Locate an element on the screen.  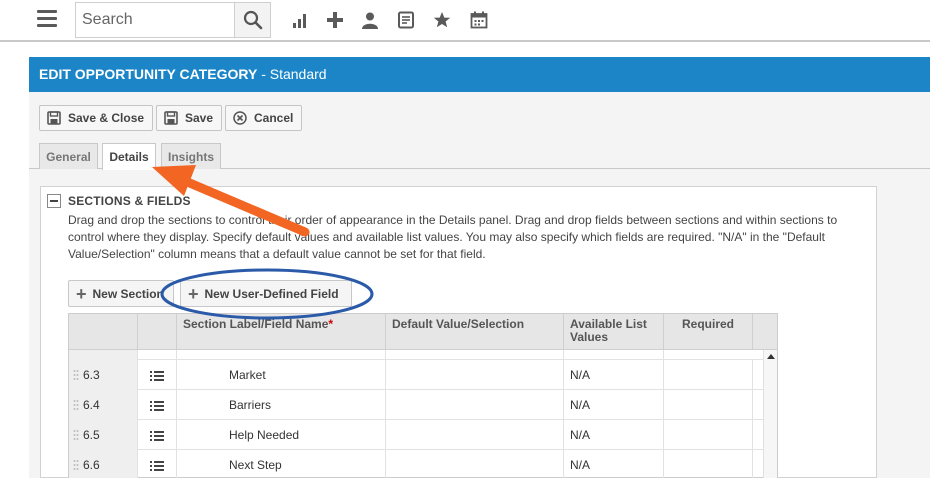
table-scrollbar is located at coordinates (770, 414).